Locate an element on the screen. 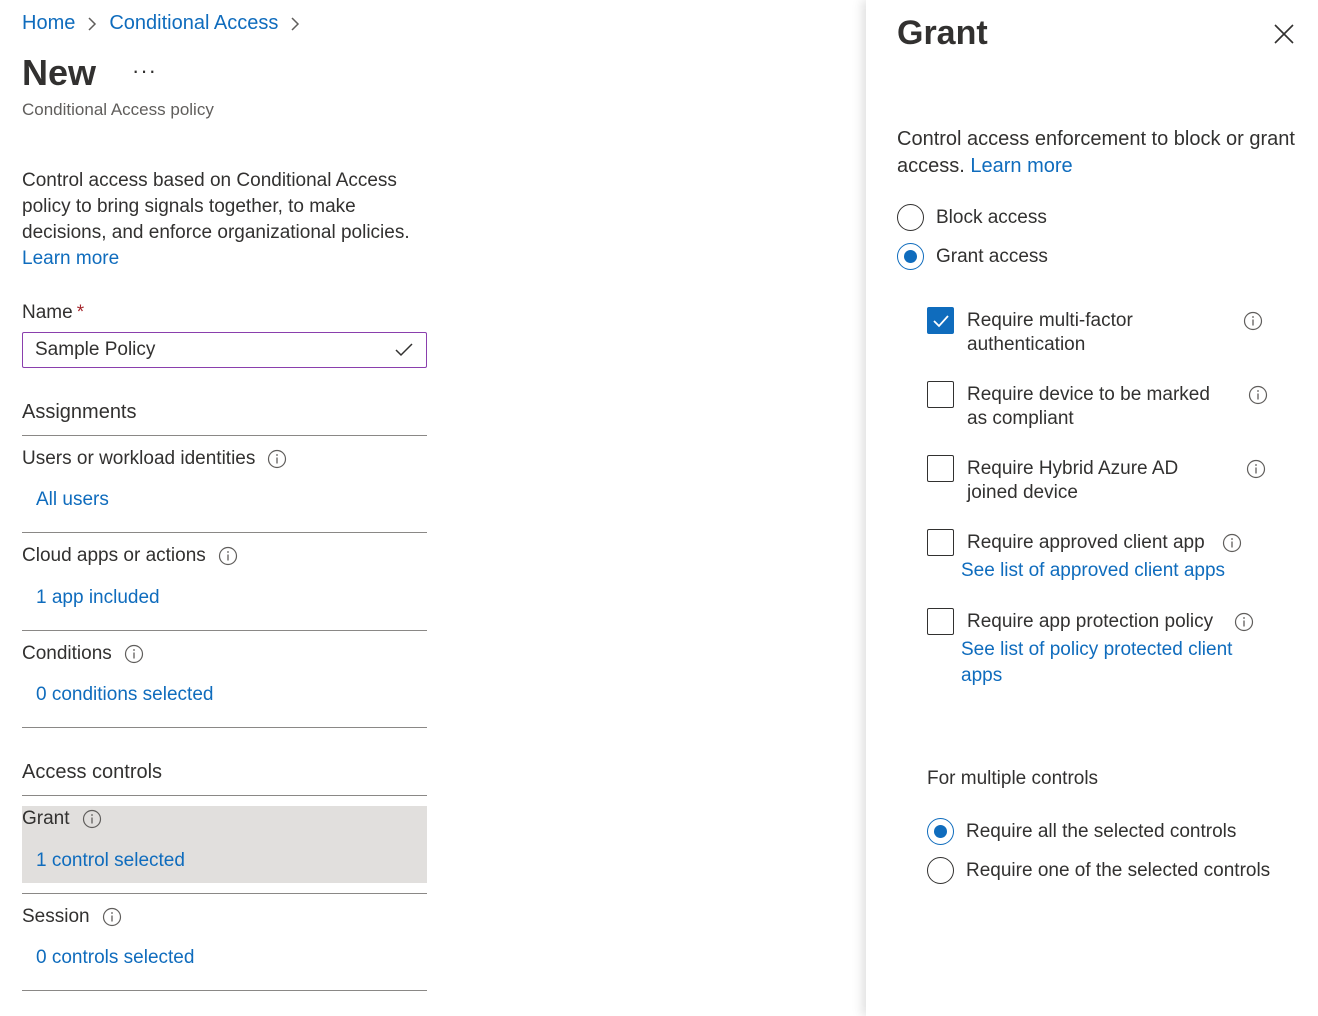 The image size is (1318, 1016). name-input-value: Sample Policy is located at coordinates (95, 349).